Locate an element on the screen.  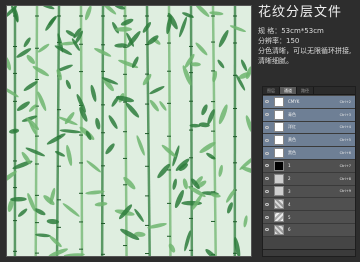
channel-row: 2 Ctrl+8 is located at coordinates (309, 179).